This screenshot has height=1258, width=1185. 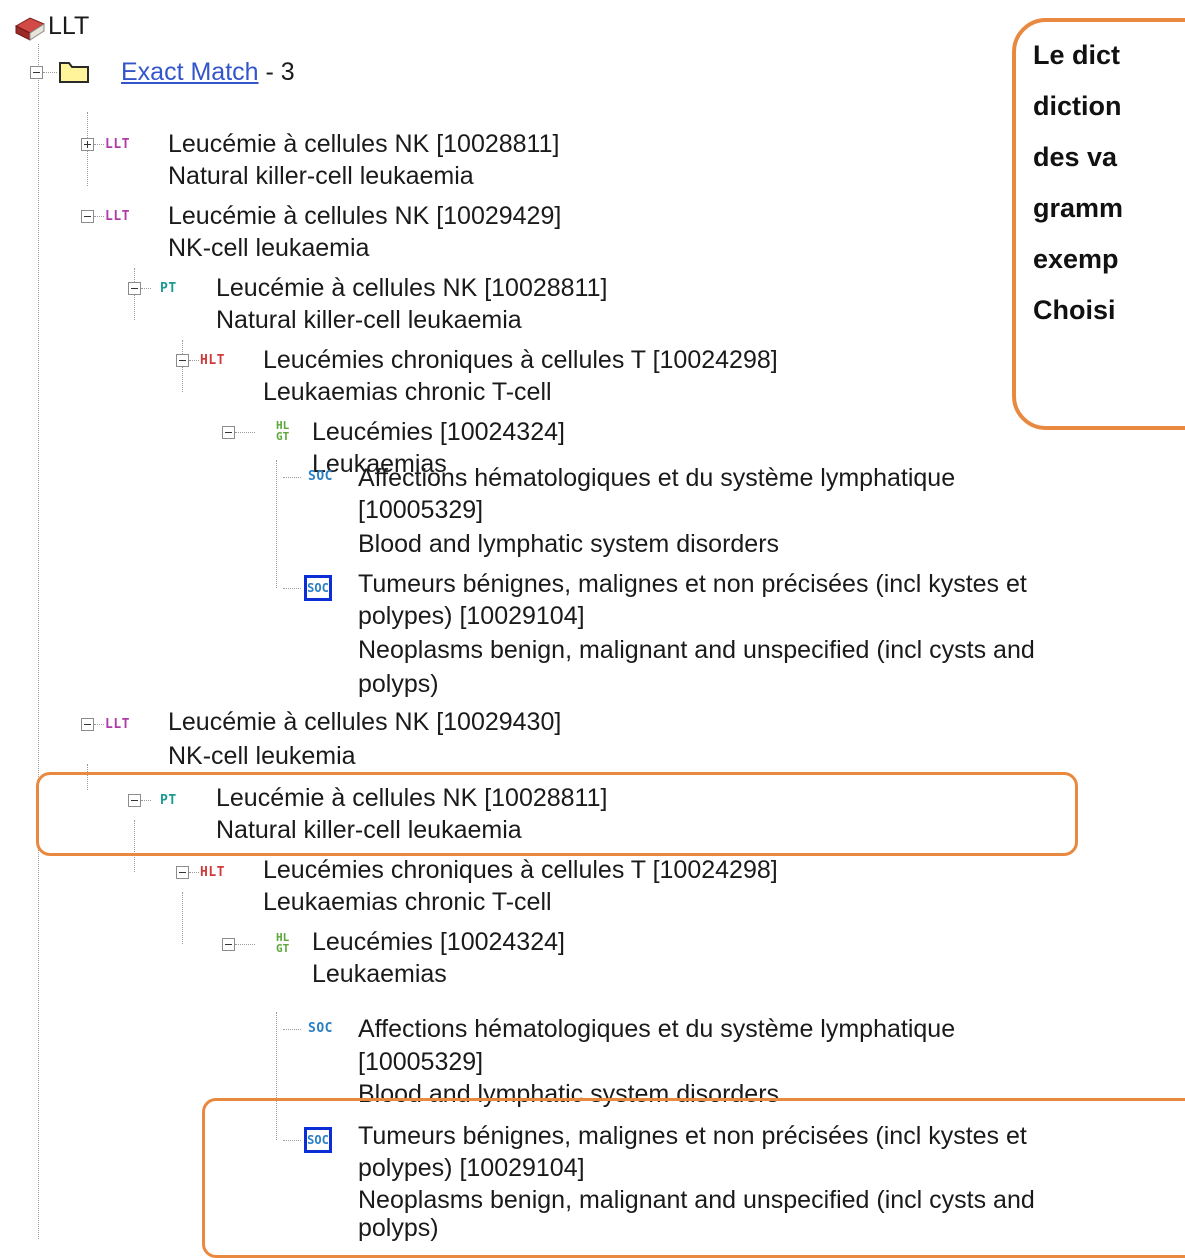 I want to click on callout-line: gramm, so click(x=1078, y=208).